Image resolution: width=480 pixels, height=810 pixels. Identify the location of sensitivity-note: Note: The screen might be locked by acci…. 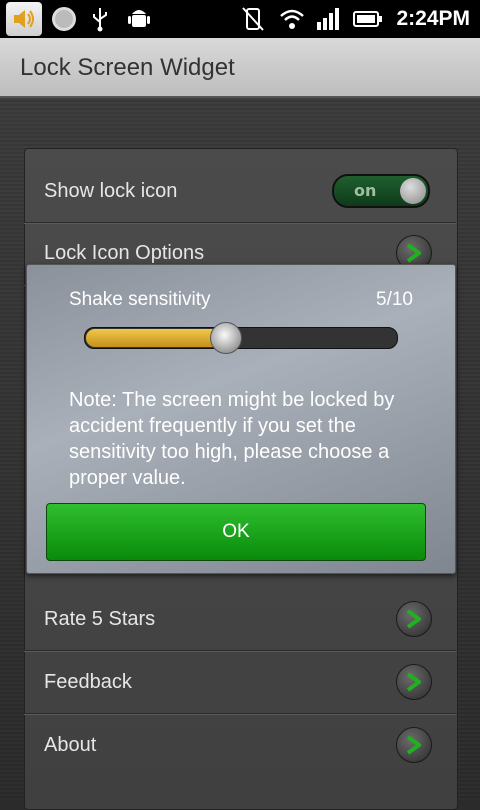
(232, 439).